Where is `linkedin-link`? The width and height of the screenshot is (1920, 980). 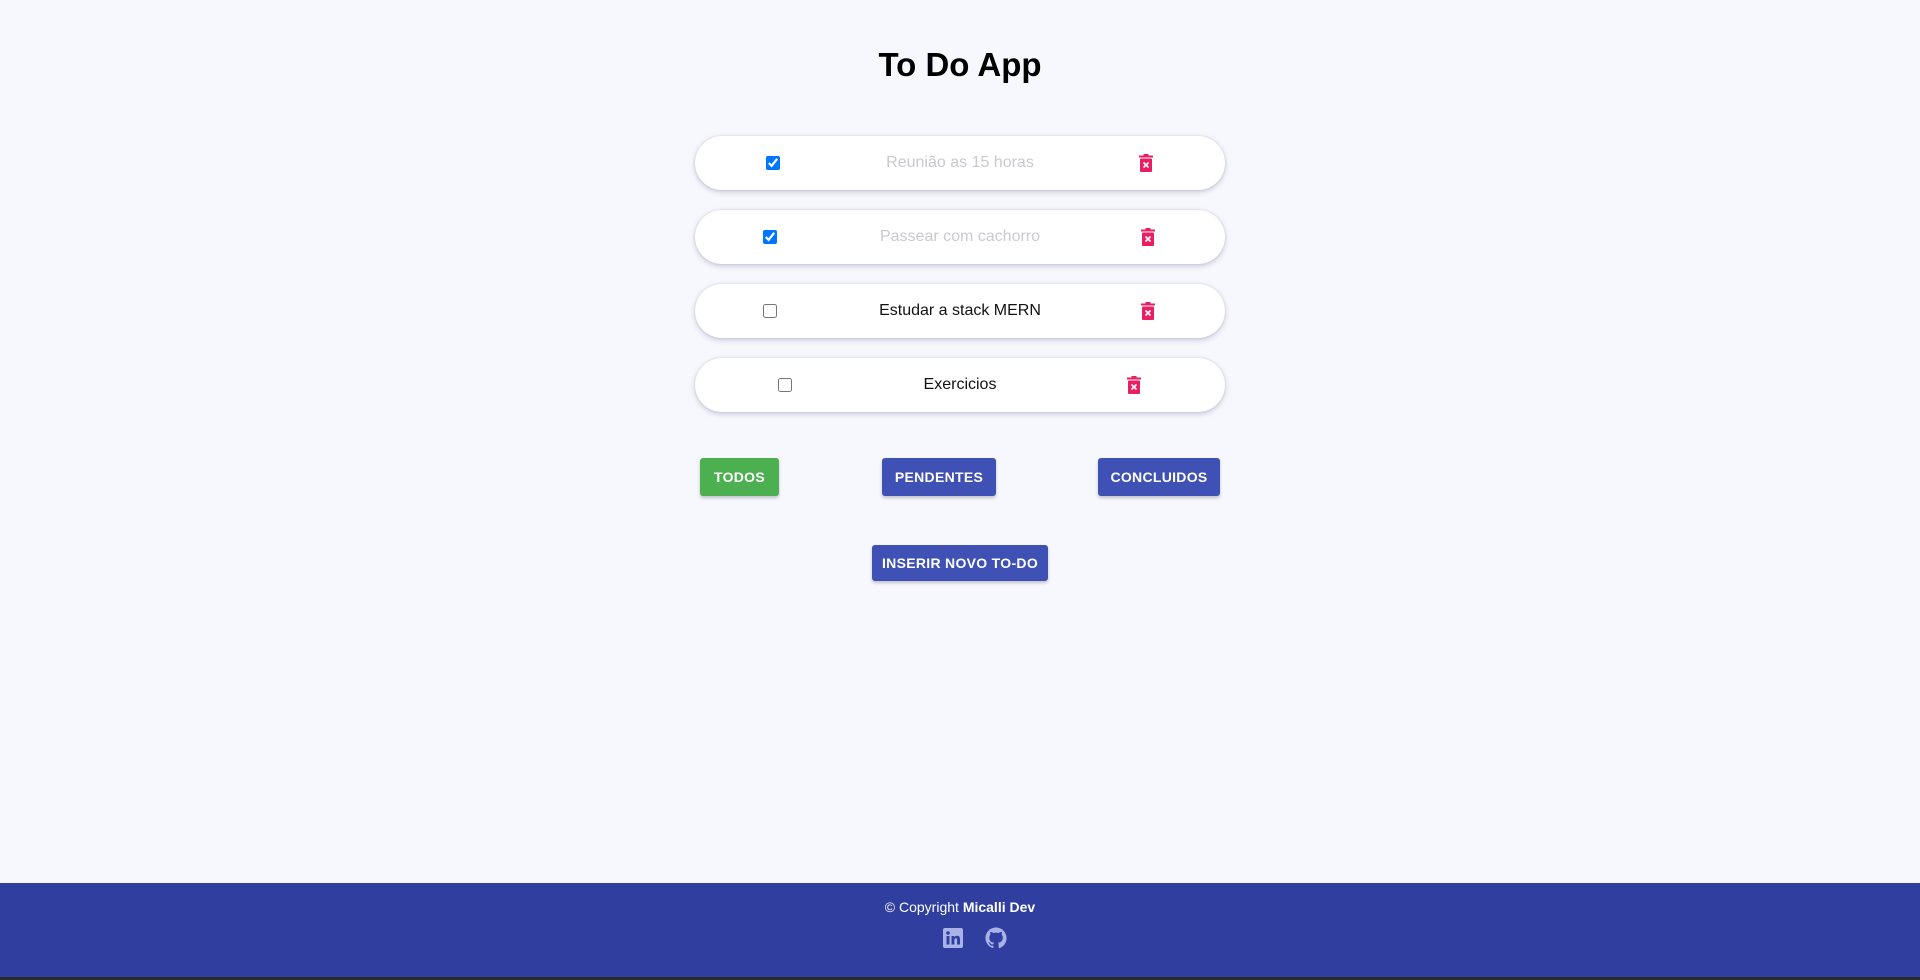
linkedin-link is located at coordinates (953, 938).